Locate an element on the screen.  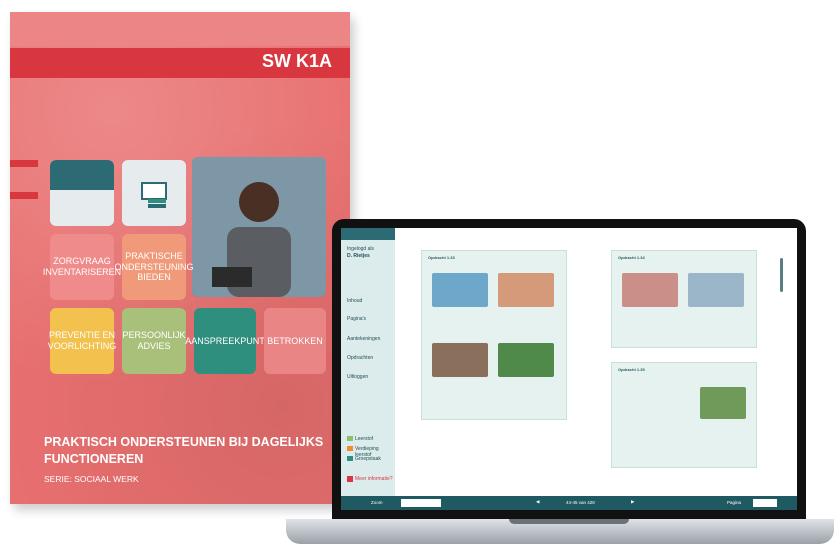
code-bar: SW K1A is located at coordinates (180, 63).